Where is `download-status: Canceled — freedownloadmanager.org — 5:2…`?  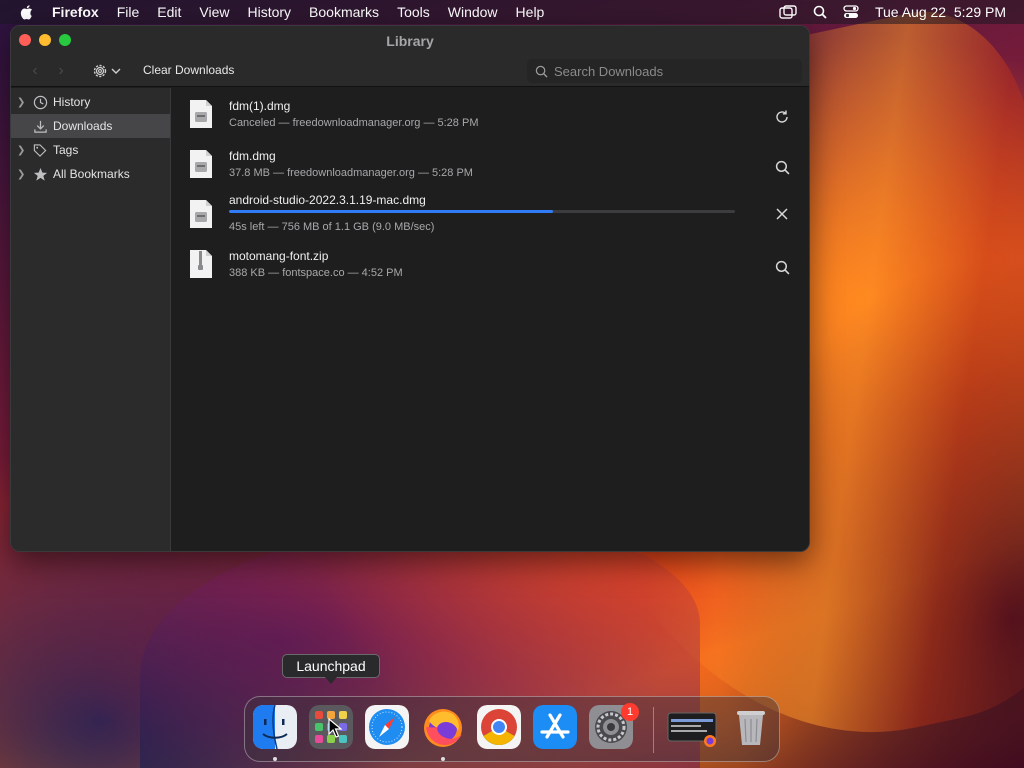 download-status: Canceled — freedownloadmanager.org — 5:2… is located at coordinates (354, 123).